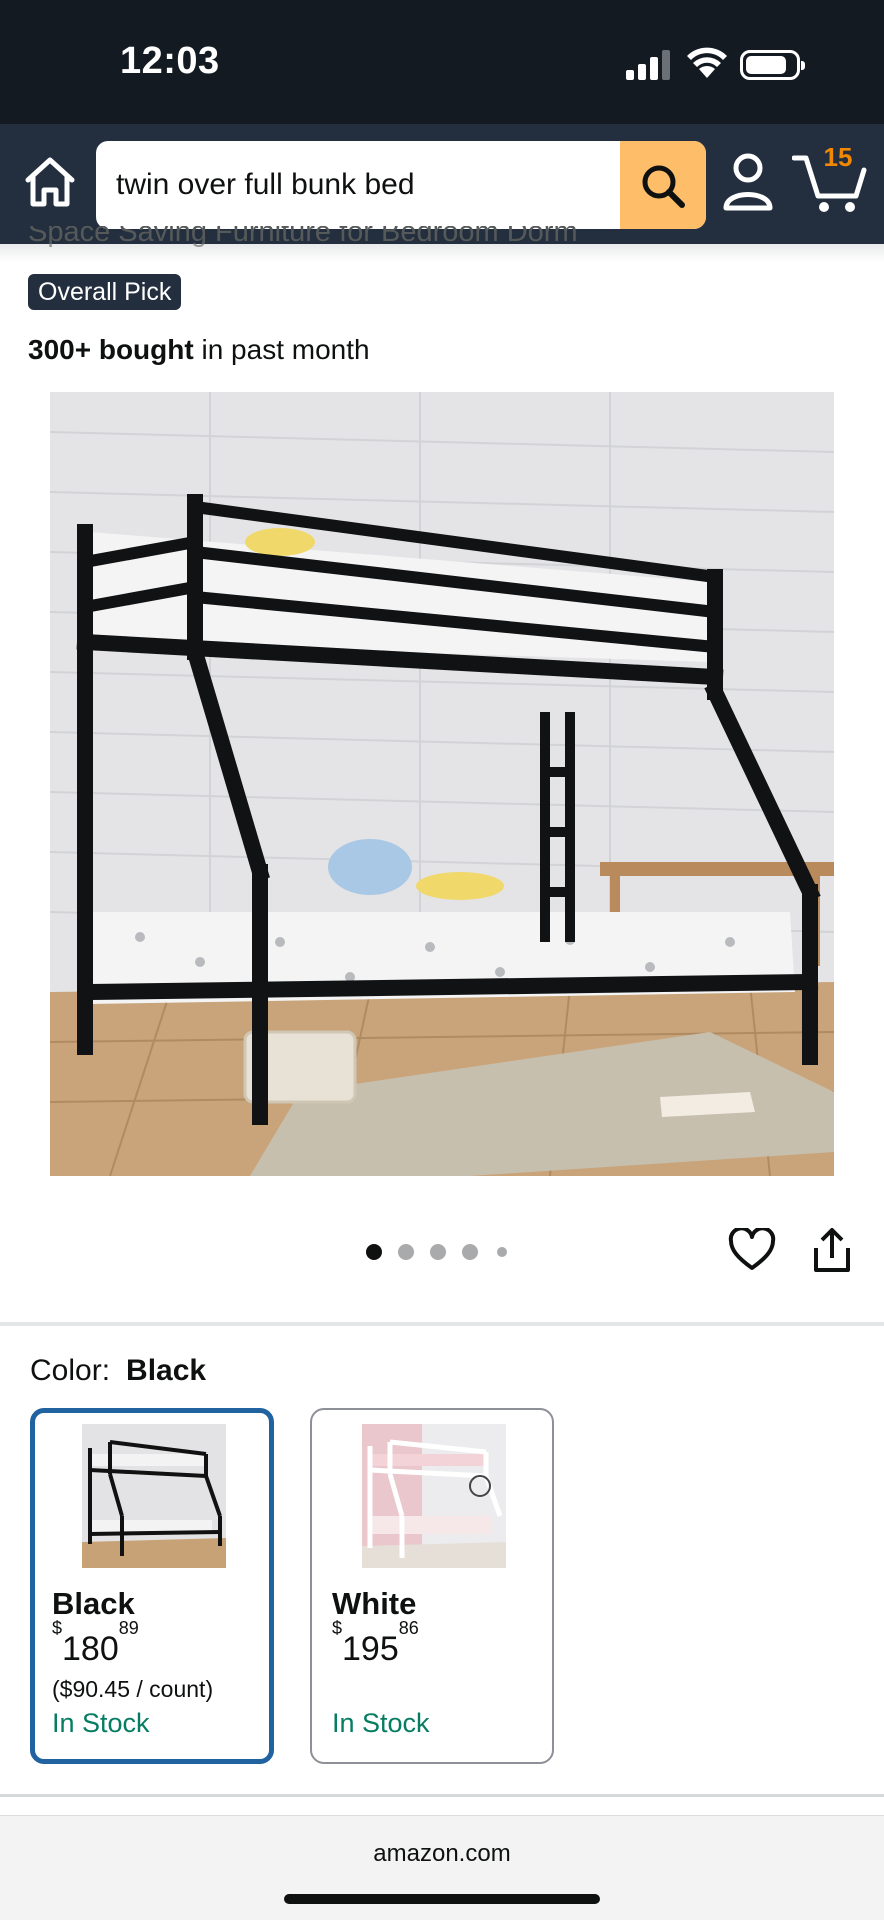 This screenshot has height=1920, width=884. What do you see at coordinates (838, 157) in the screenshot?
I see `cart-count: 15` at bounding box center [838, 157].